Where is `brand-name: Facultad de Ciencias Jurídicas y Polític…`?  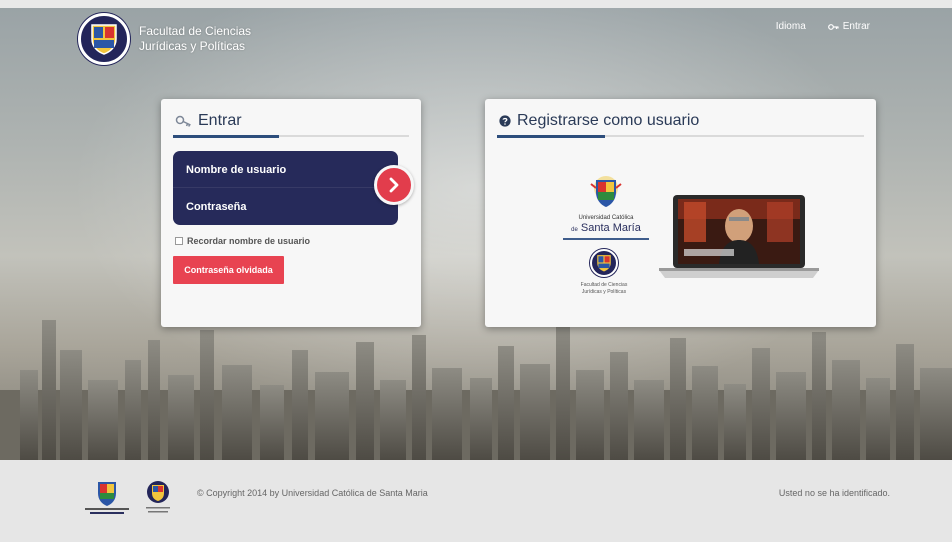 brand-name: Facultad de Ciencias Jurídicas y Polític… is located at coordinates (204, 39).